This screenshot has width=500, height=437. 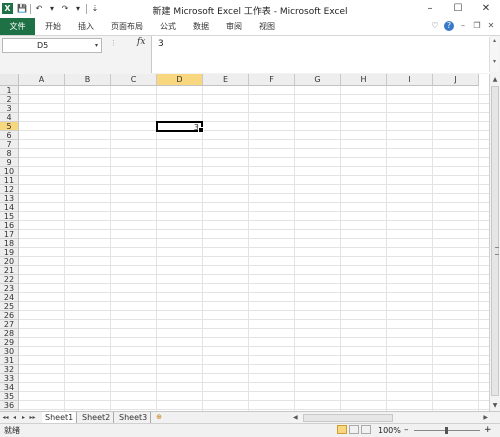 I want to click on row-header-6: 6, so click(x=9, y=135).